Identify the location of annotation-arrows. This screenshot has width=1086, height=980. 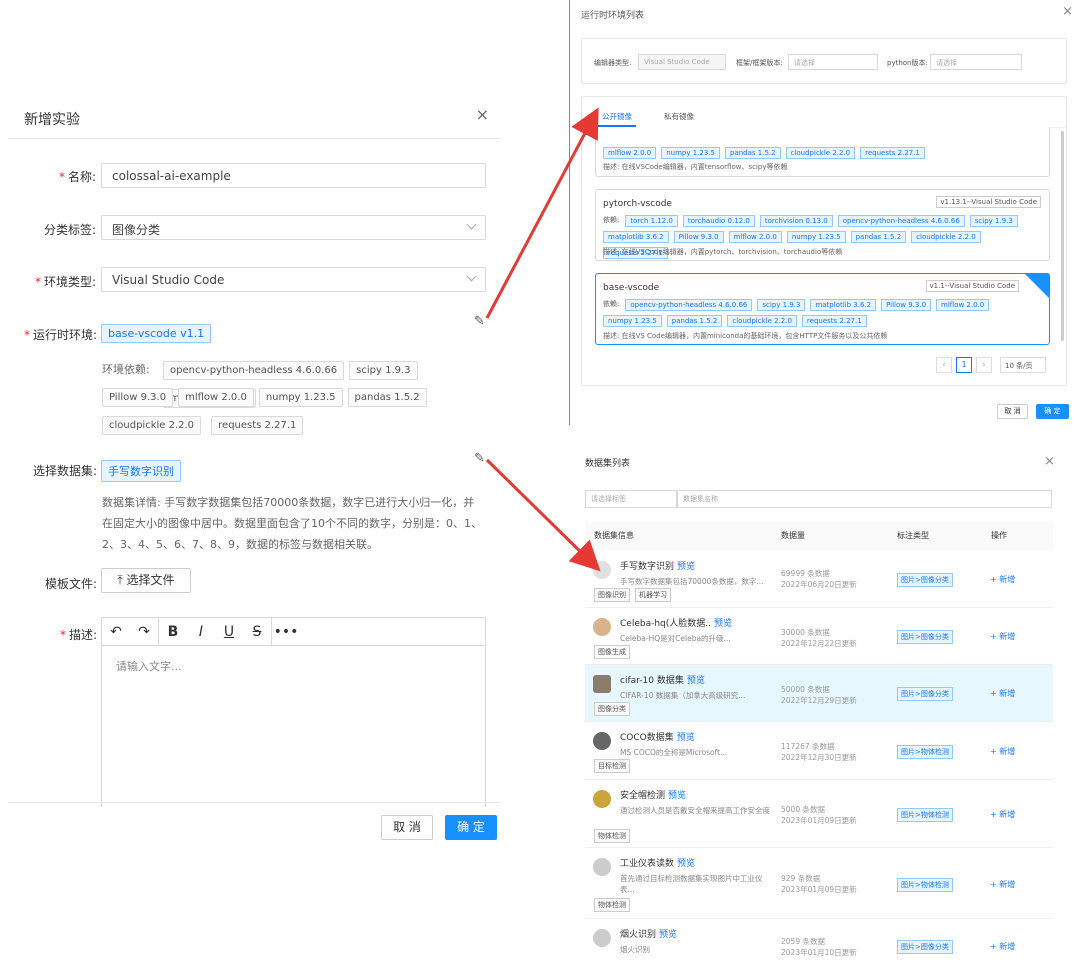
(543, 339).